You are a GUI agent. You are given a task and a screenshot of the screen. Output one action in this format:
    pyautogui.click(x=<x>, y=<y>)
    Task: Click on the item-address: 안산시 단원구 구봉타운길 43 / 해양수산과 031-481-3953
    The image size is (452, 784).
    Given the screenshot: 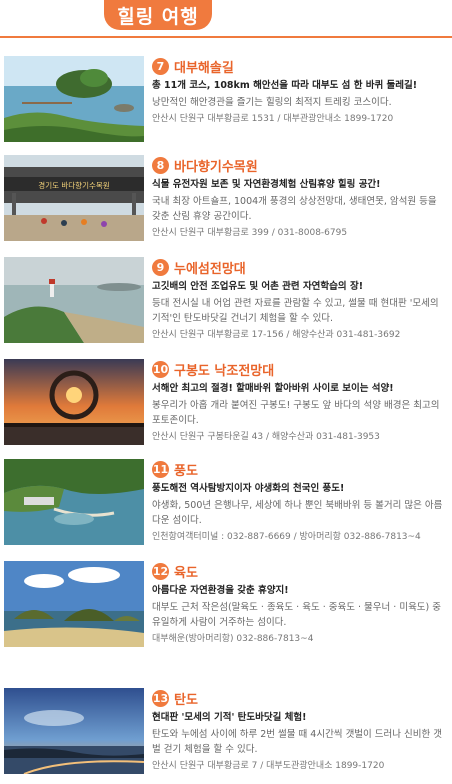 What is the action you would take?
    pyautogui.click(x=266, y=437)
    